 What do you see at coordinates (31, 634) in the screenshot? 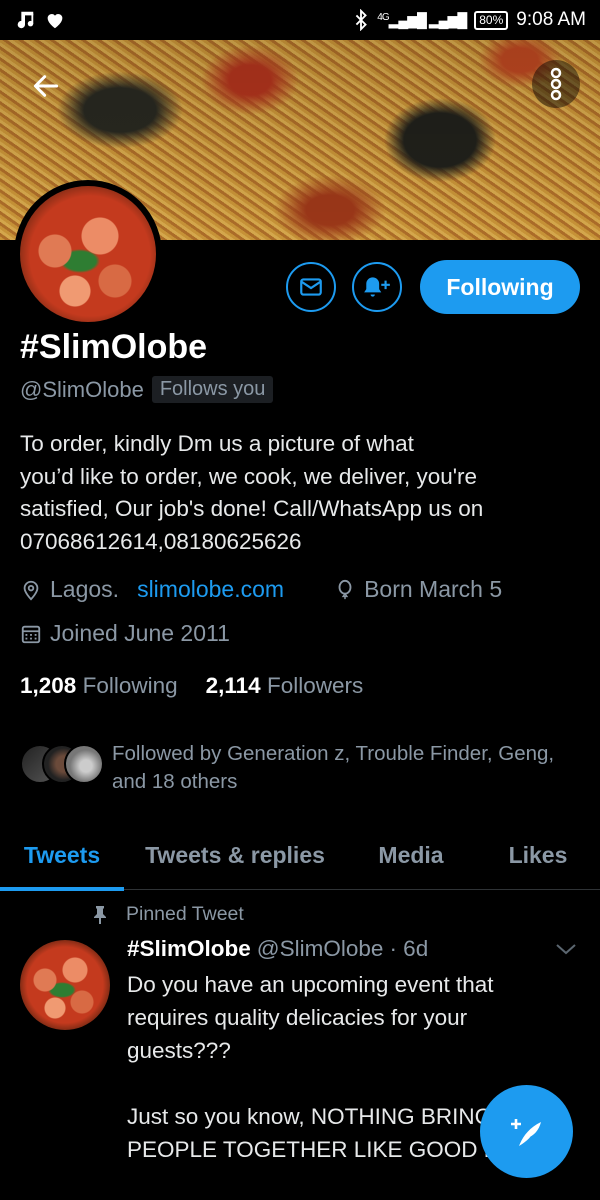
I see `calendar-icon` at bounding box center [31, 634].